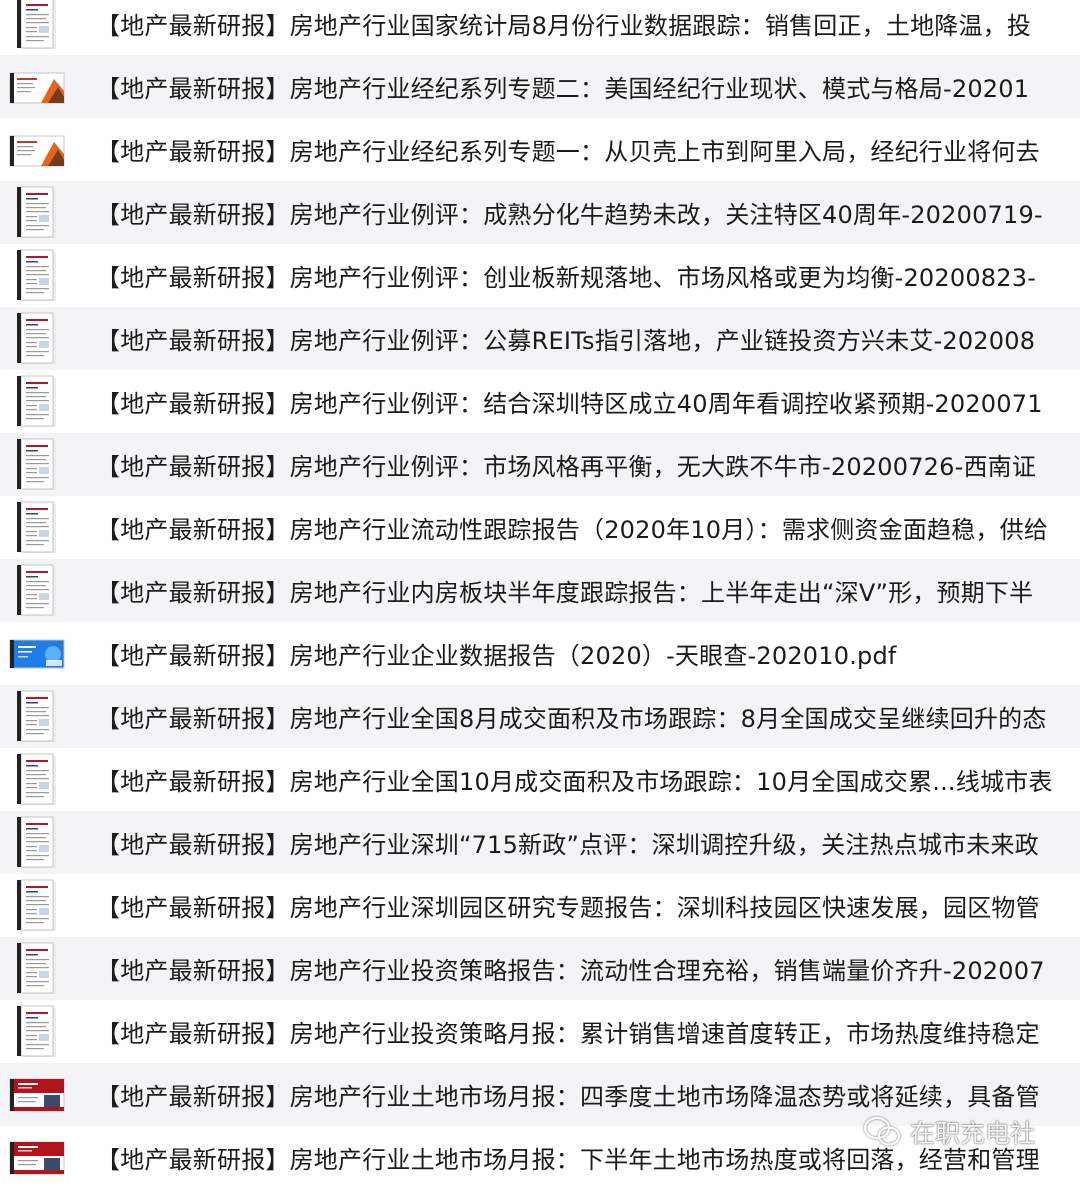 The height and width of the screenshot is (1189, 1080). I want to click on file-row: 【地产最新研报】房地产行业投资策略月报：累计销售增速首度转正，市场热度维持稳定, so click(540, 1031).